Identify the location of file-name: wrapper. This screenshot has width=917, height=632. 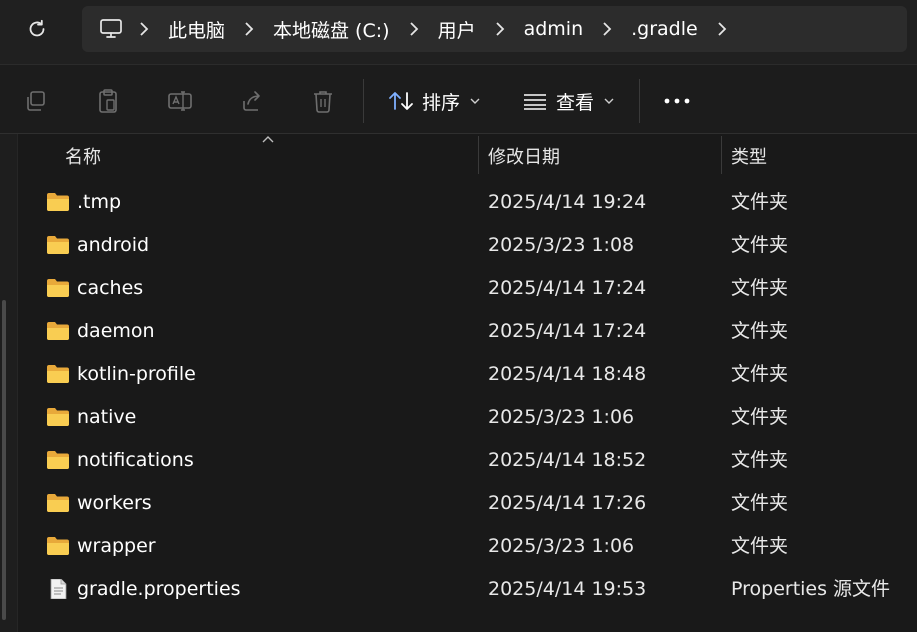
(116, 546).